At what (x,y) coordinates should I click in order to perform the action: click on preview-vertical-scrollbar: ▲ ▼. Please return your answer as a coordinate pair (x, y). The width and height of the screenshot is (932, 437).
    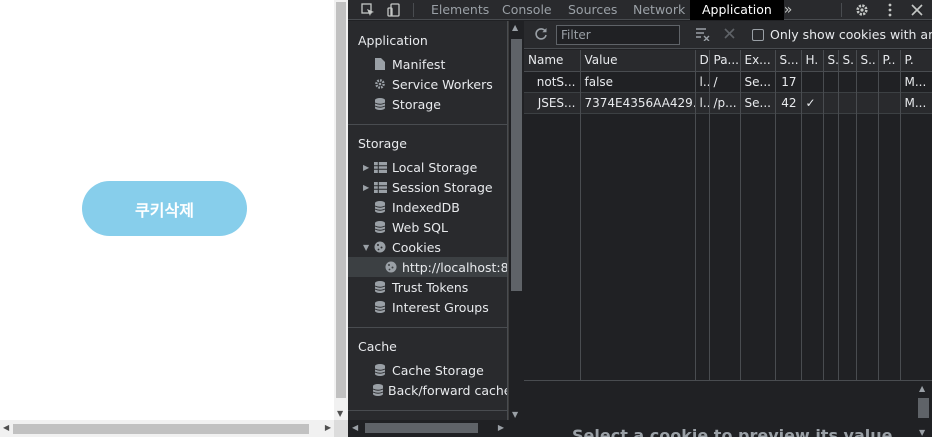
    Looking at the image, I should click on (923, 409).